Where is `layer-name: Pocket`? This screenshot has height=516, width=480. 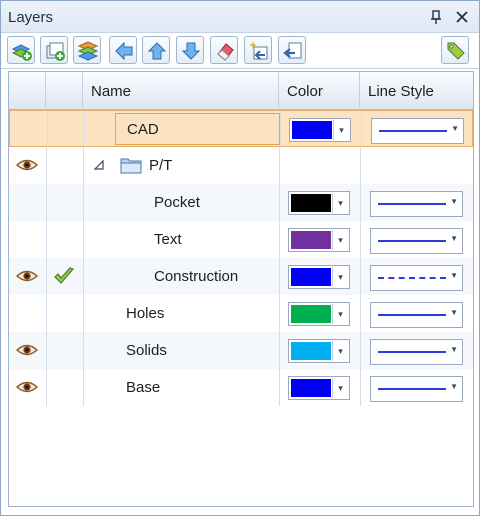
layer-name: Pocket is located at coordinates (177, 202).